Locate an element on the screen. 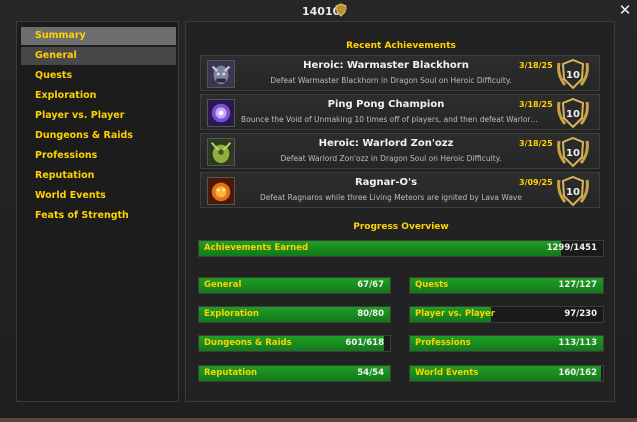 This screenshot has height=422, width=637. progress-label: Reputation is located at coordinates (231, 373).